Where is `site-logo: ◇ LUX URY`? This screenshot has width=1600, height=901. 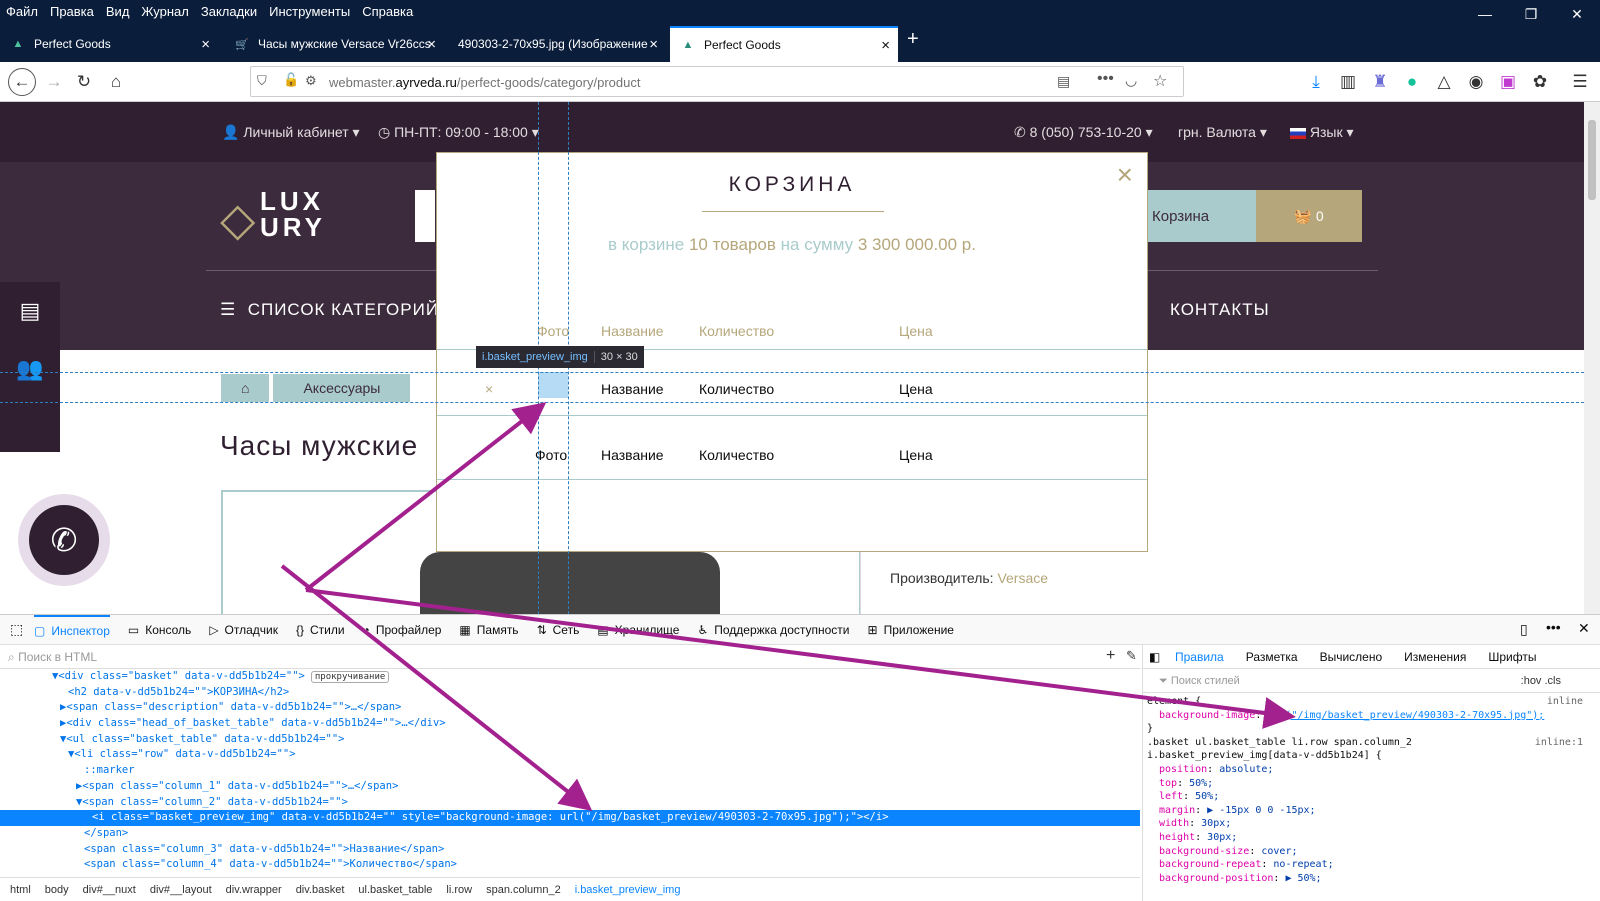 site-logo: ◇ LUX URY is located at coordinates (280, 215).